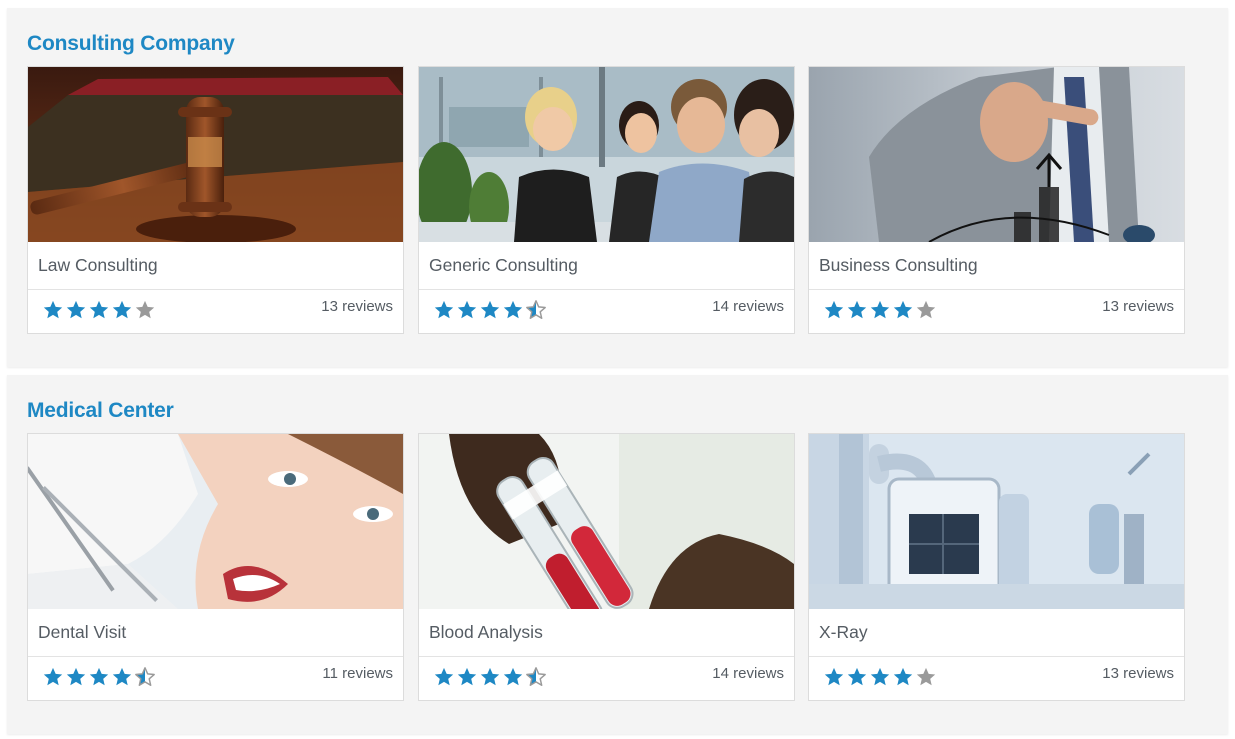 The width and height of the screenshot is (1235, 739). What do you see at coordinates (98, 265) in the screenshot?
I see `card-title: Law Consulting` at bounding box center [98, 265].